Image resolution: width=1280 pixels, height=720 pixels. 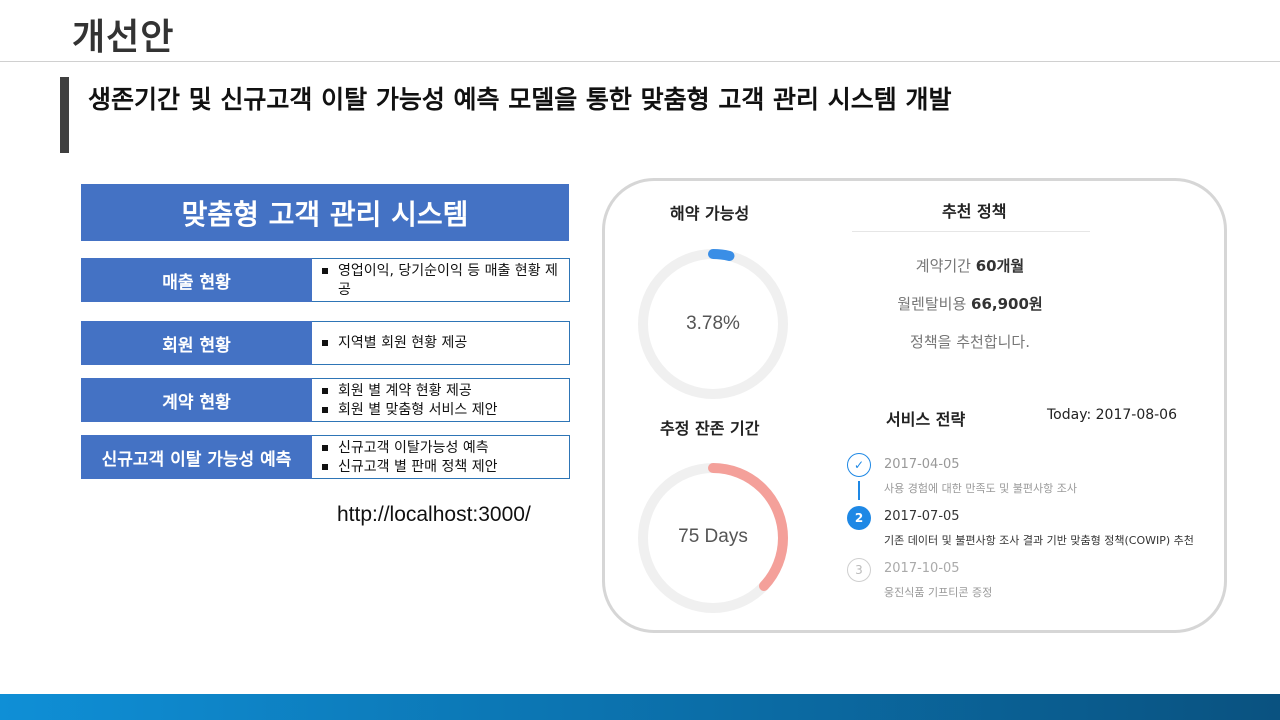 I want to click on step-done-check-icon: ✓, so click(x=859, y=465).